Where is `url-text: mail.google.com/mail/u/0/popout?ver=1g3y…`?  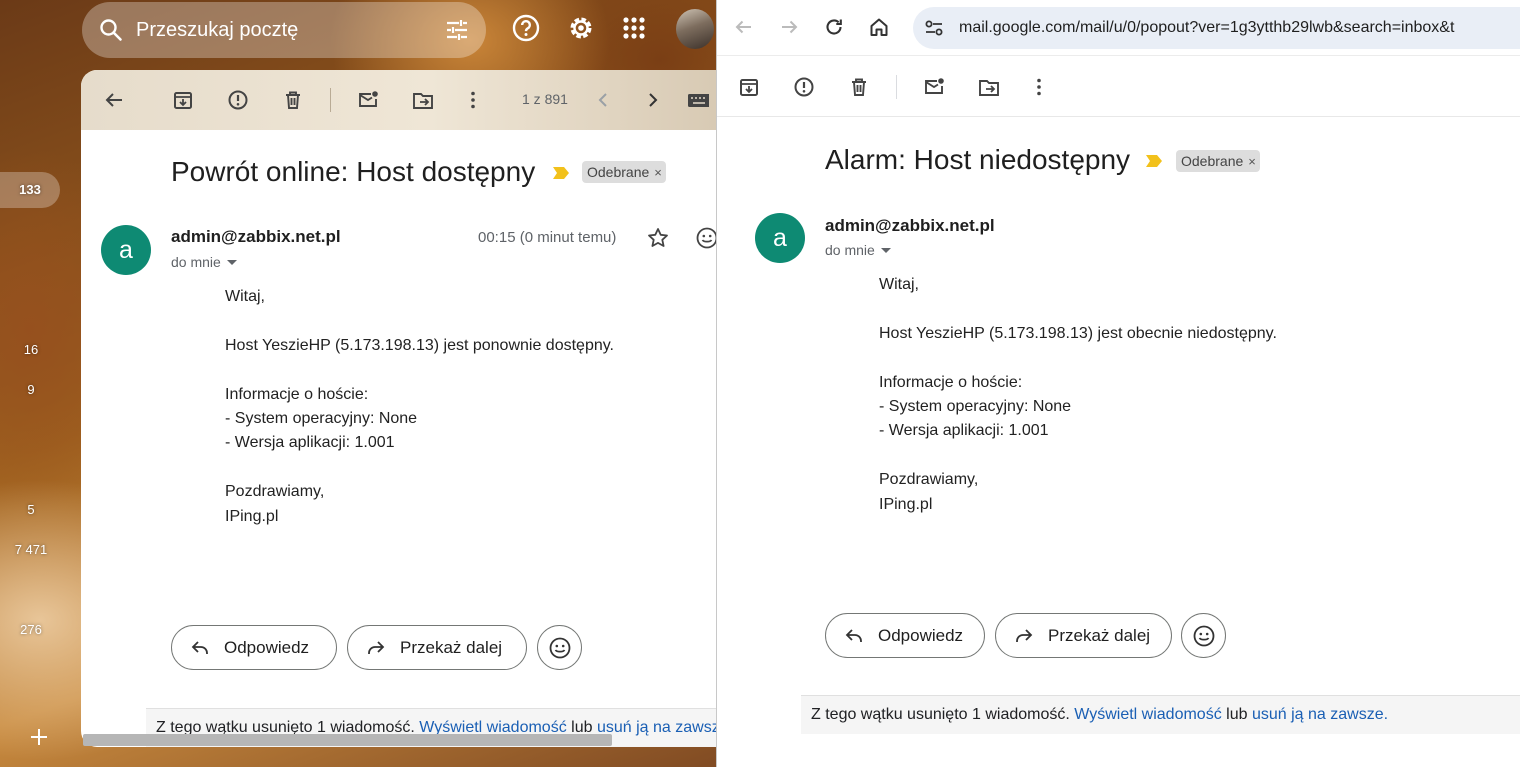
url-text: mail.google.com/mail/u/0/popout?ver=1g3y… is located at coordinates (1207, 27).